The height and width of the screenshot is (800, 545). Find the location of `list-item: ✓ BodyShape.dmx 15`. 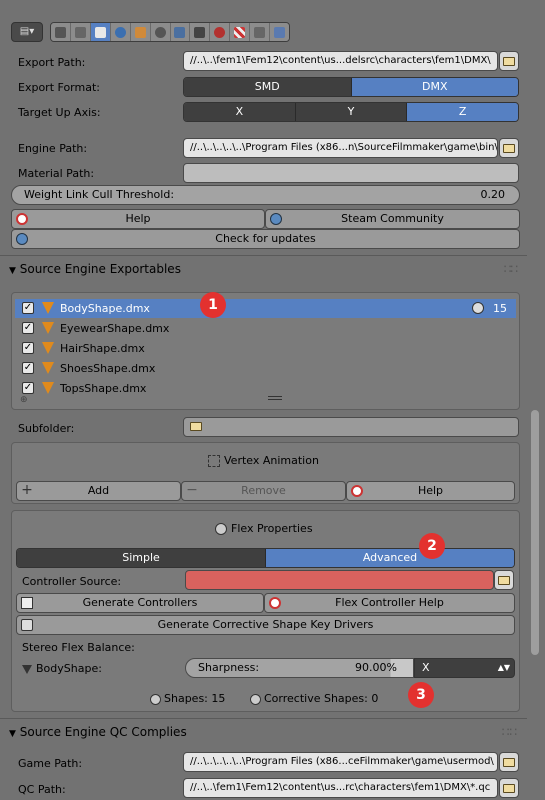

list-item: ✓ BodyShape.dmx 15 is located at coordinates (265, 308).